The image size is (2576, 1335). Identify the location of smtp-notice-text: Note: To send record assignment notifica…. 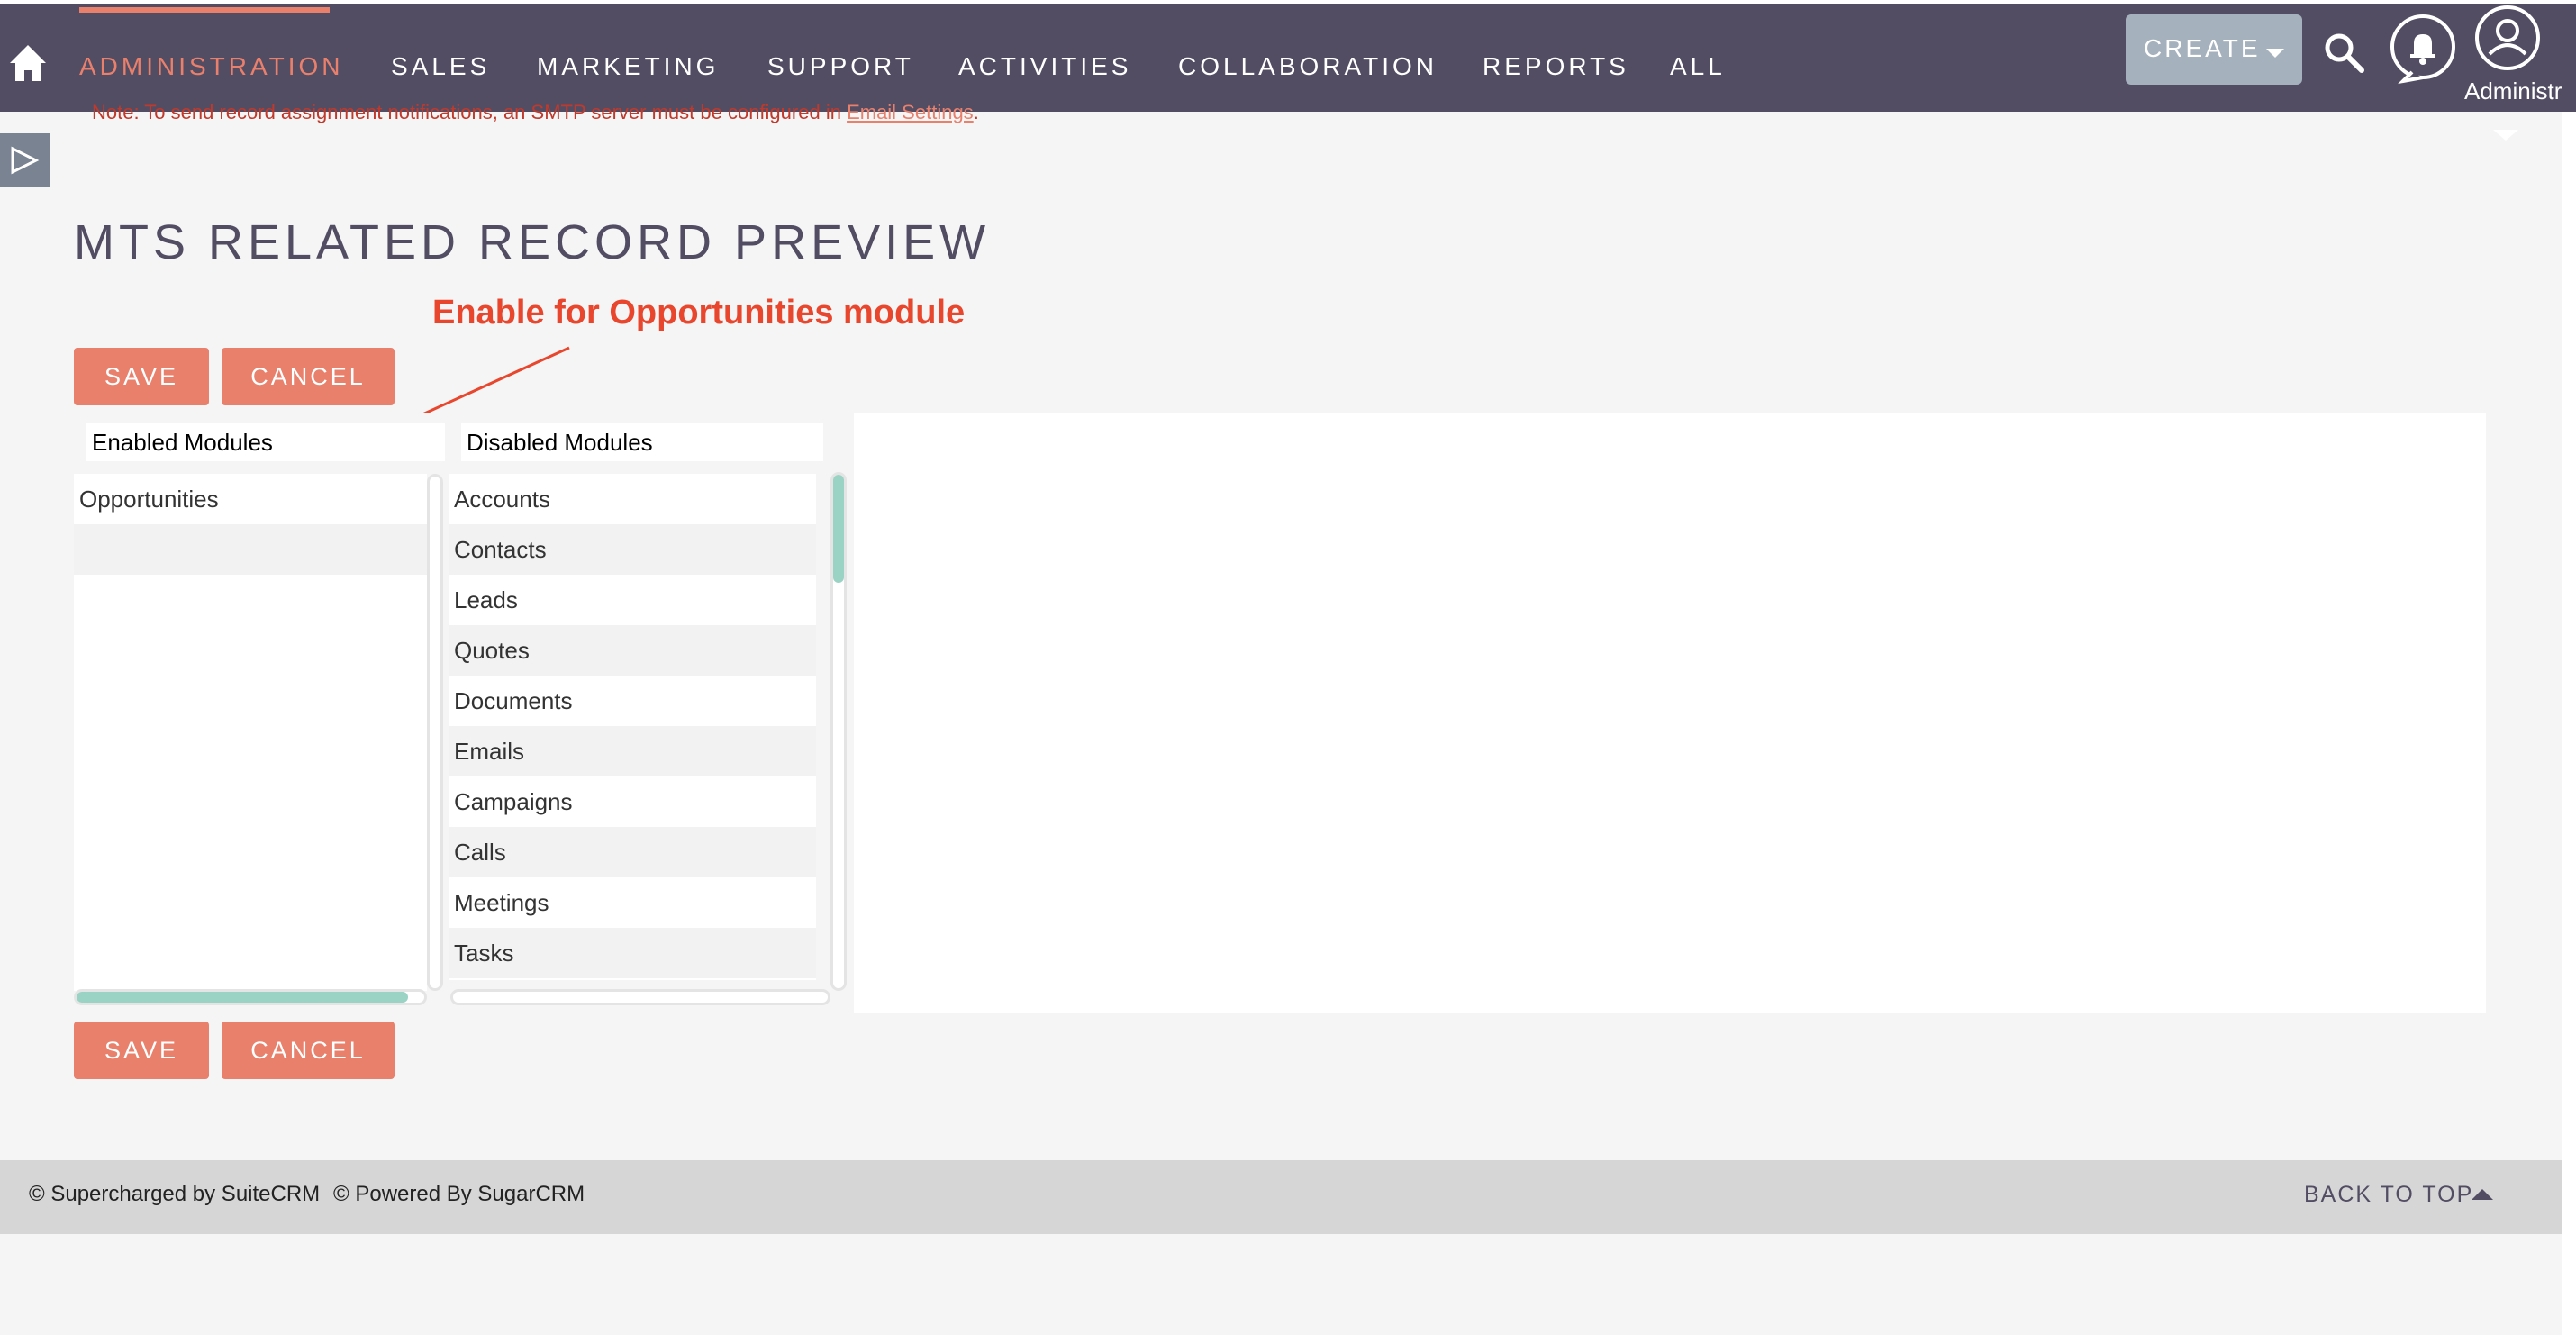
(470, 112).